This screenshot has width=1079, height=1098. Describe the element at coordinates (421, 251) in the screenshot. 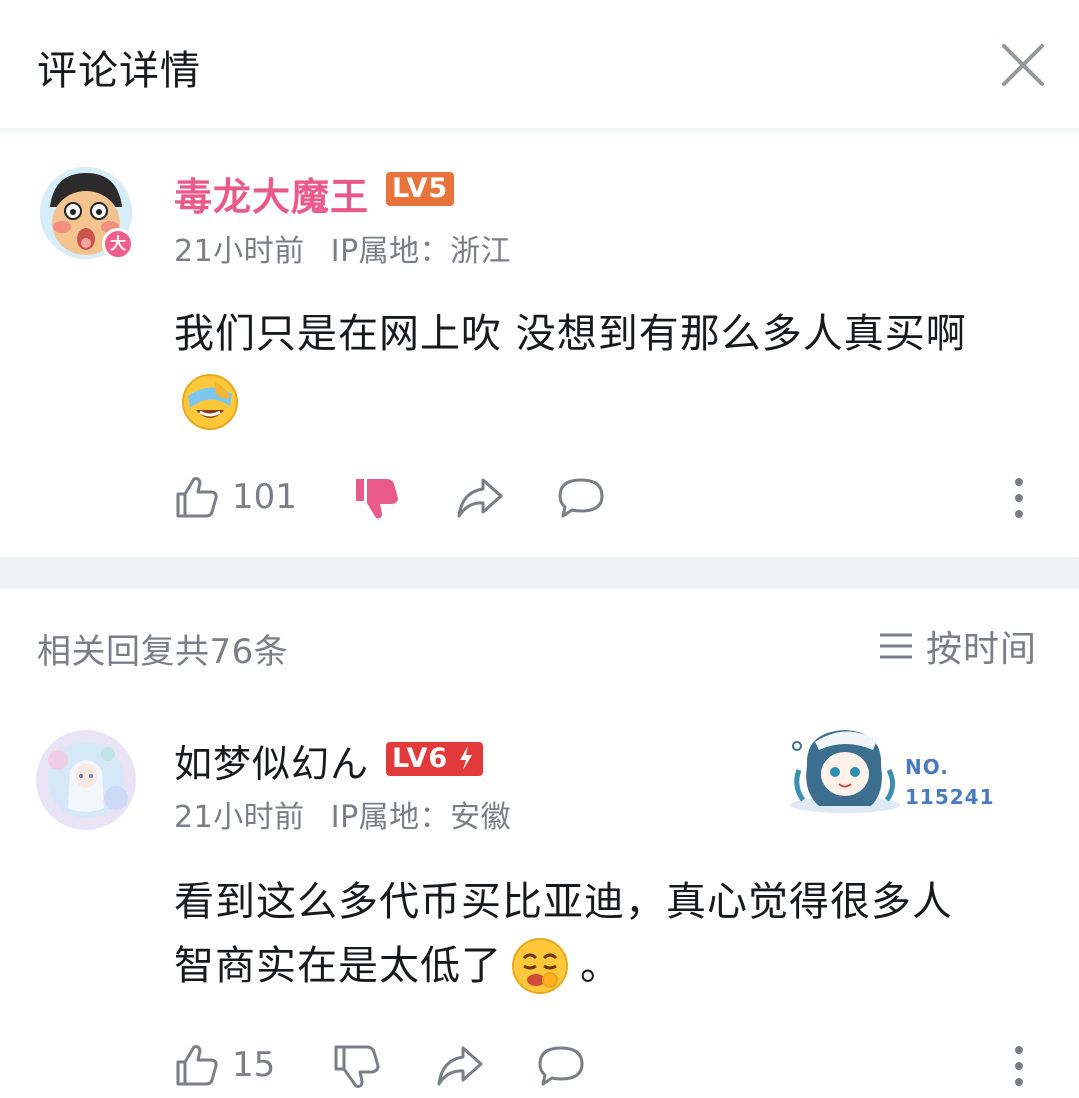

I see `comment-ip-location: IP属地：浙江` at that location.